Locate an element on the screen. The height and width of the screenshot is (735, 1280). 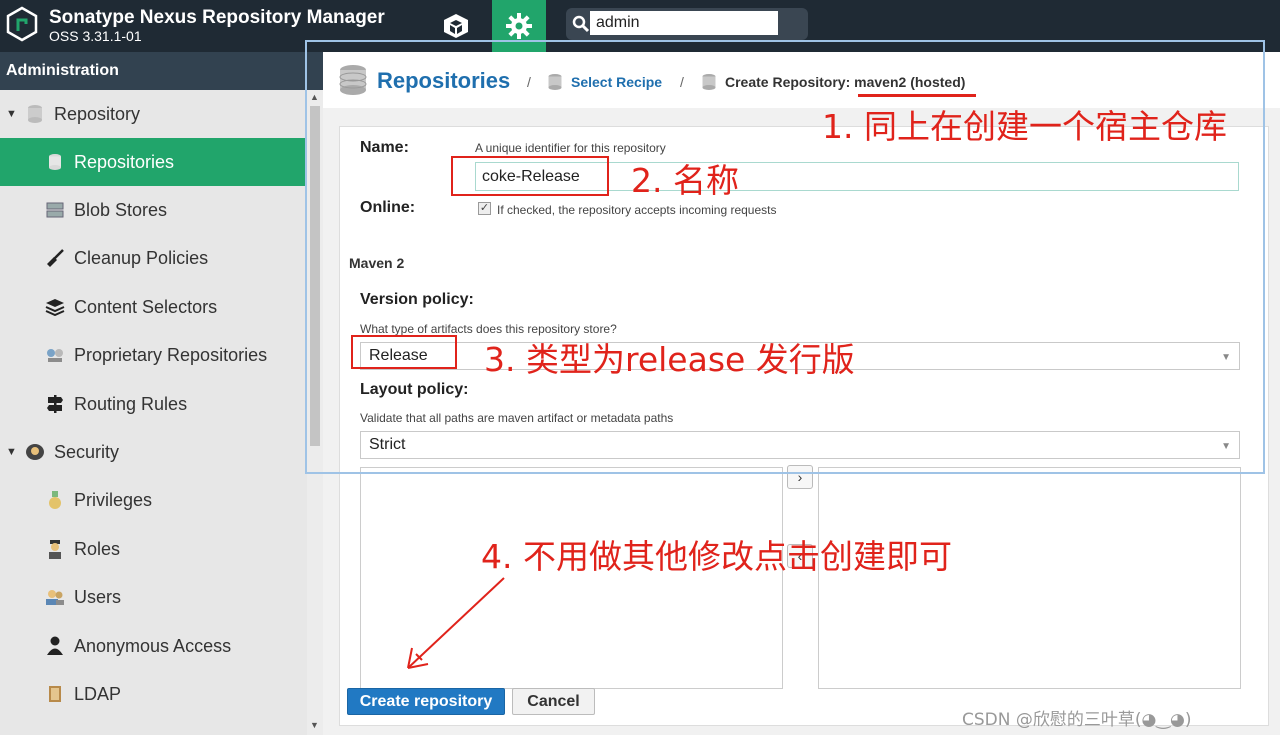
sidebar-item-proprietary-repositories: Proprietary Repositories is located at coordinates (153, 355).